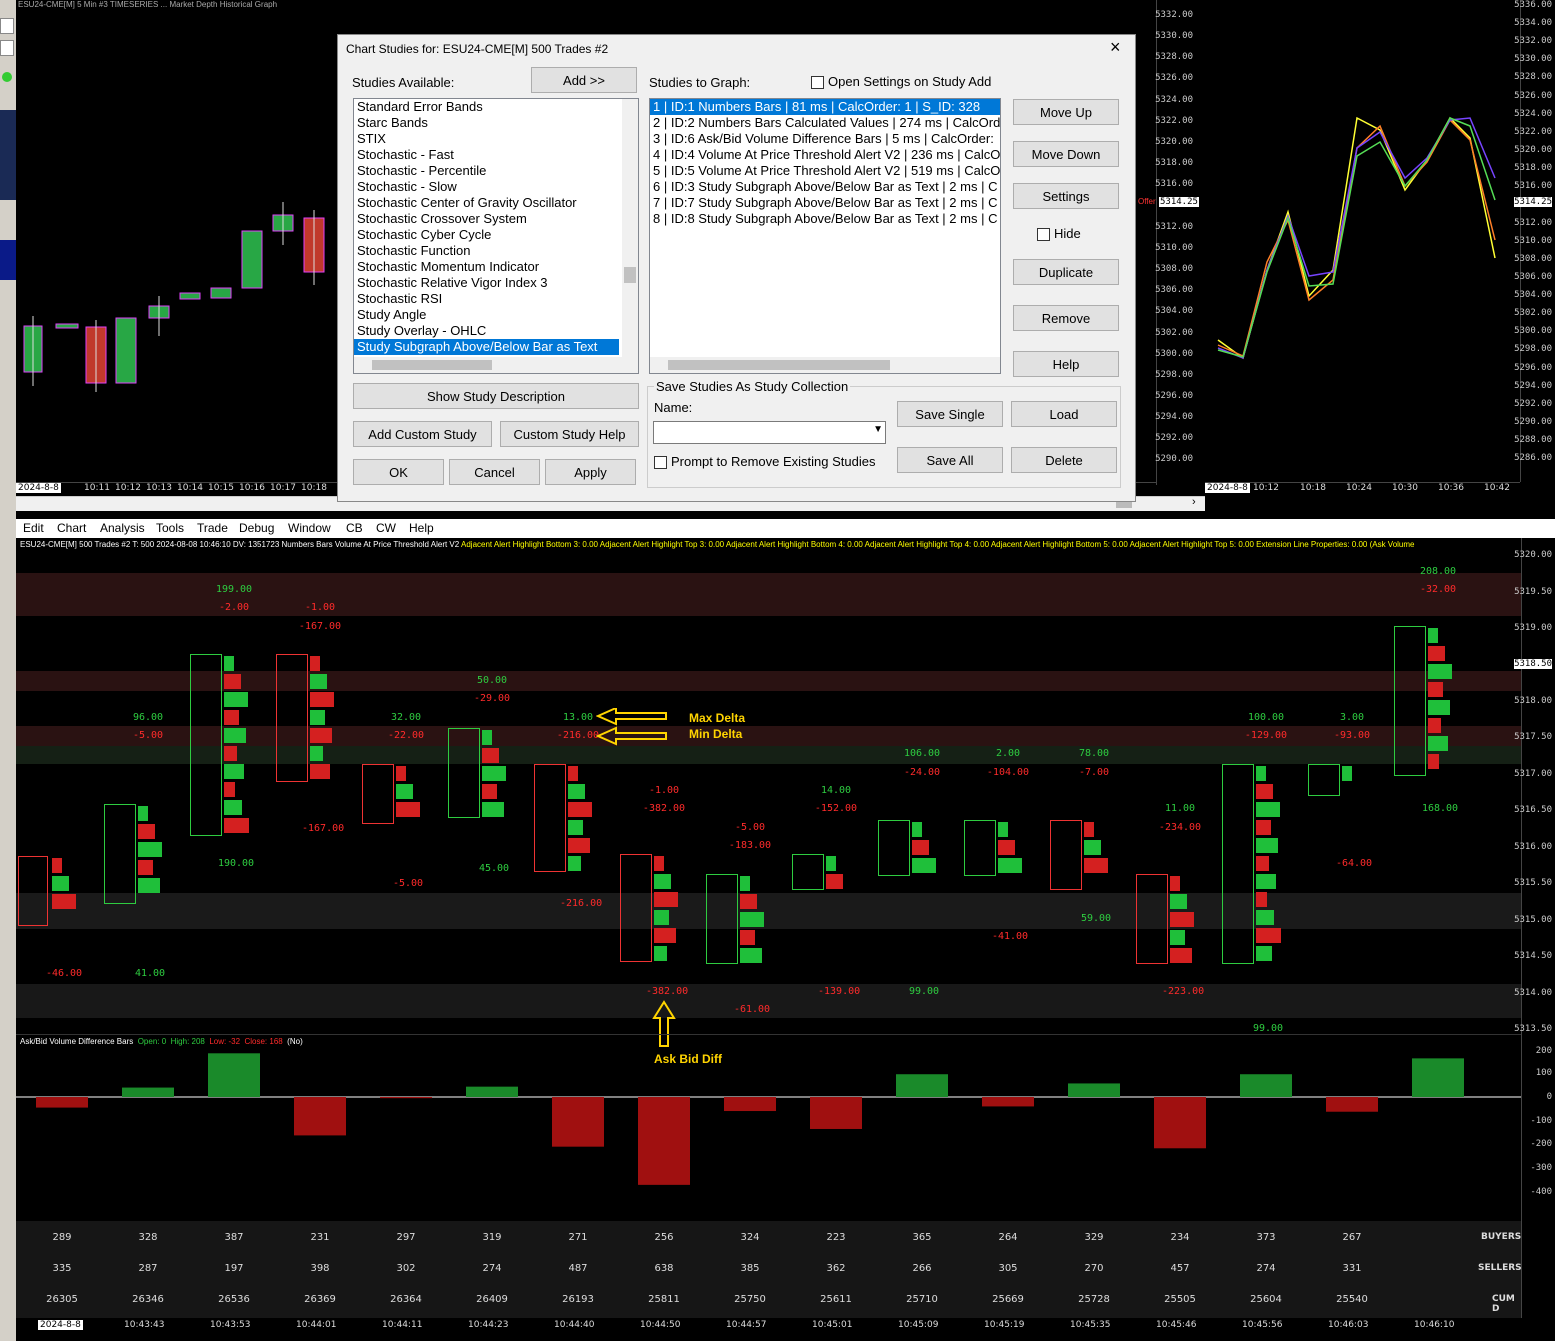 The height and width of the screenshot is (1341, 1555). Describe the element at coordinates (950, 414) in the screenshot. I see `save-single-button: Save Single` at that location.